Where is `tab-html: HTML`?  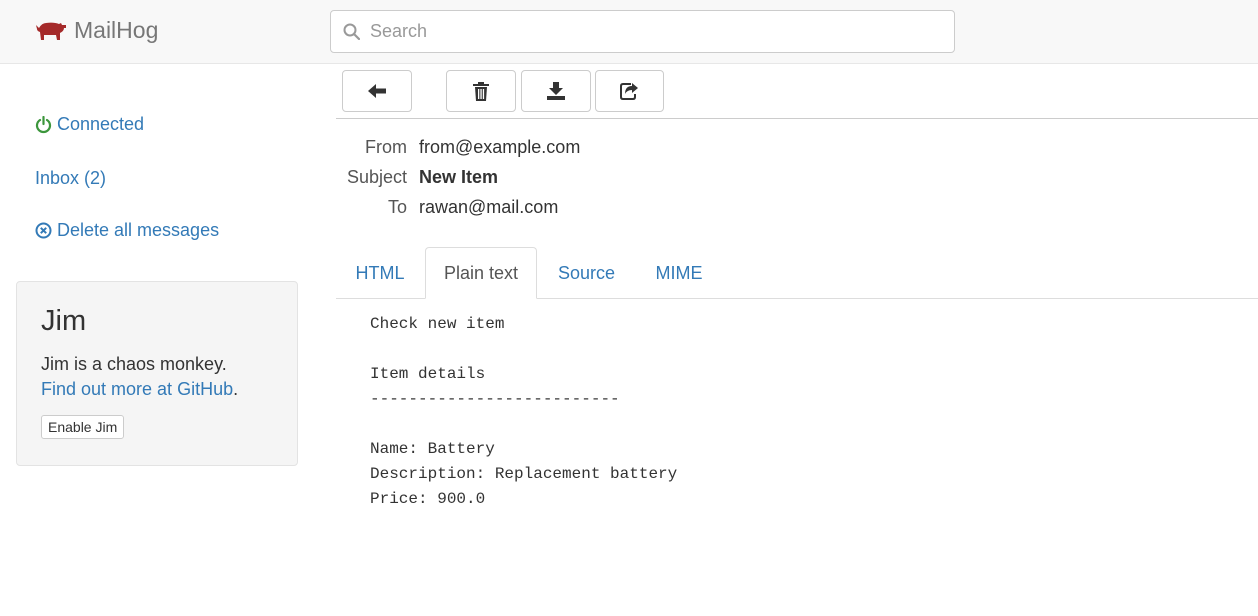
tab-html: HTML is located at coordinates (380, 273).